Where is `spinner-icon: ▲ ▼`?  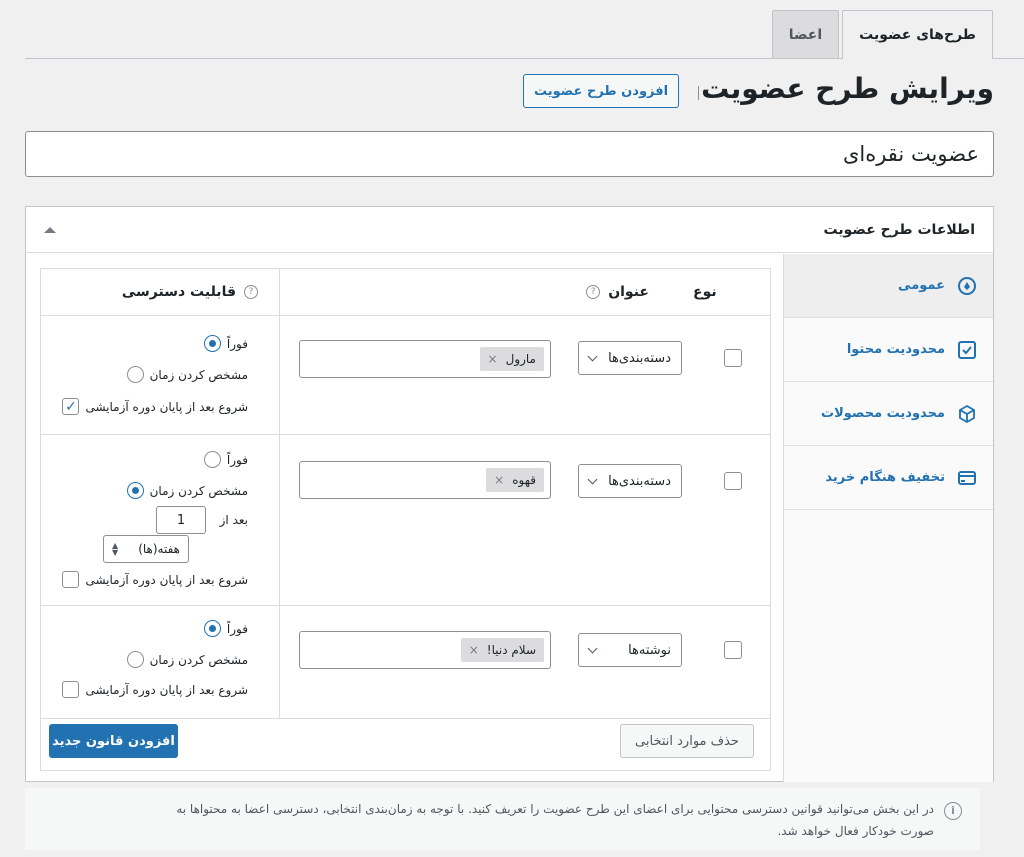
spinner-icon: ▲ ▼ is located at coordinates (115, 549).